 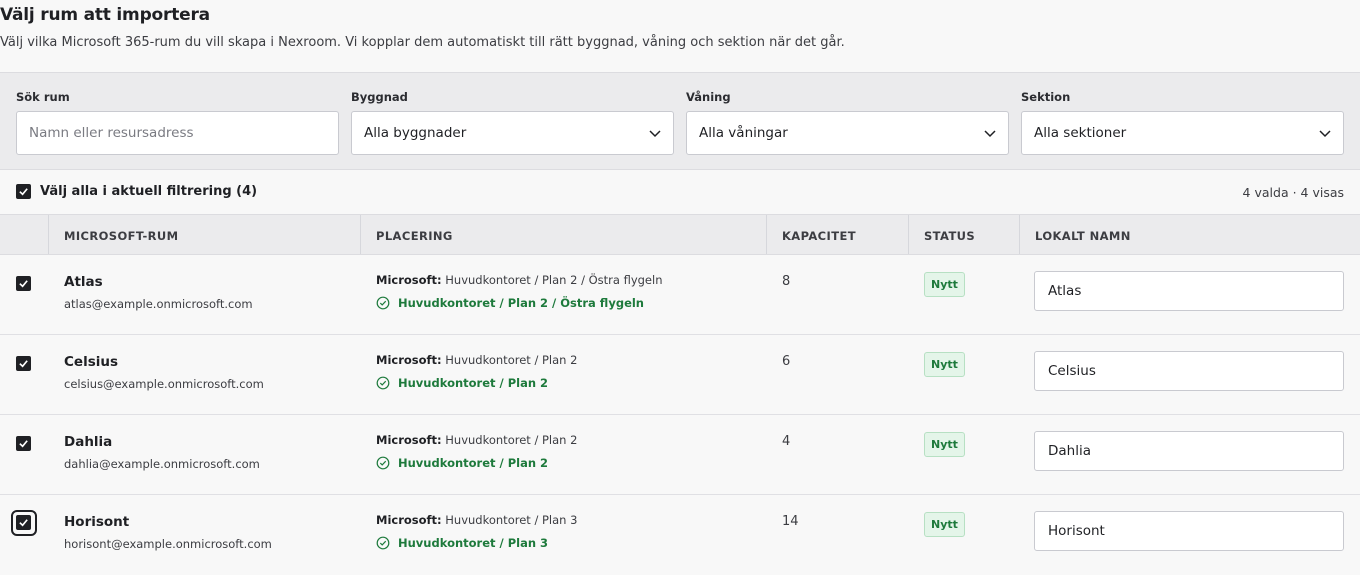 I want to click on room-name: Atlas, so click(x=83, y=282).